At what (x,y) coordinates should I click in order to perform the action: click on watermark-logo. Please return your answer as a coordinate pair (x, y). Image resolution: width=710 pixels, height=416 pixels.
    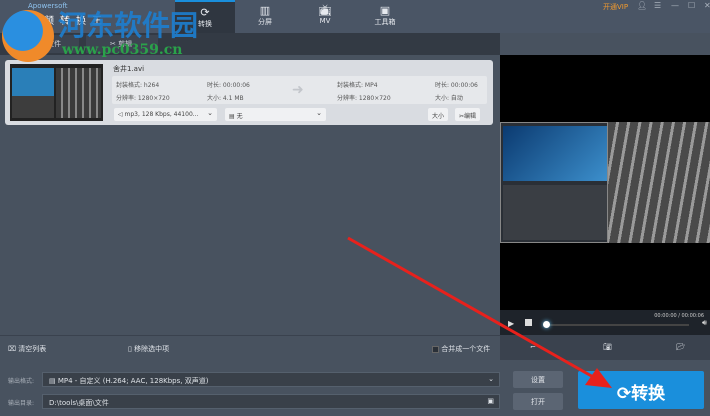
    Looking at the image, I should click on (28, 36).